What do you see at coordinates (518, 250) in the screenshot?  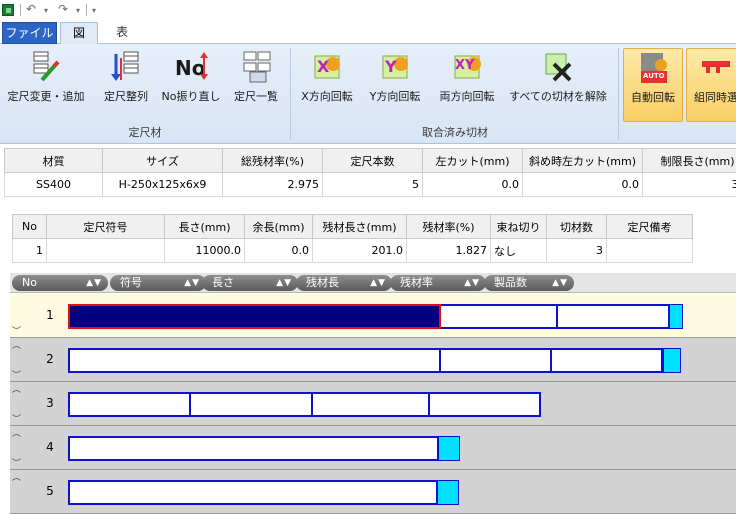 I see `bundle-cut-cell: なし` at bounding box center [518, 250].